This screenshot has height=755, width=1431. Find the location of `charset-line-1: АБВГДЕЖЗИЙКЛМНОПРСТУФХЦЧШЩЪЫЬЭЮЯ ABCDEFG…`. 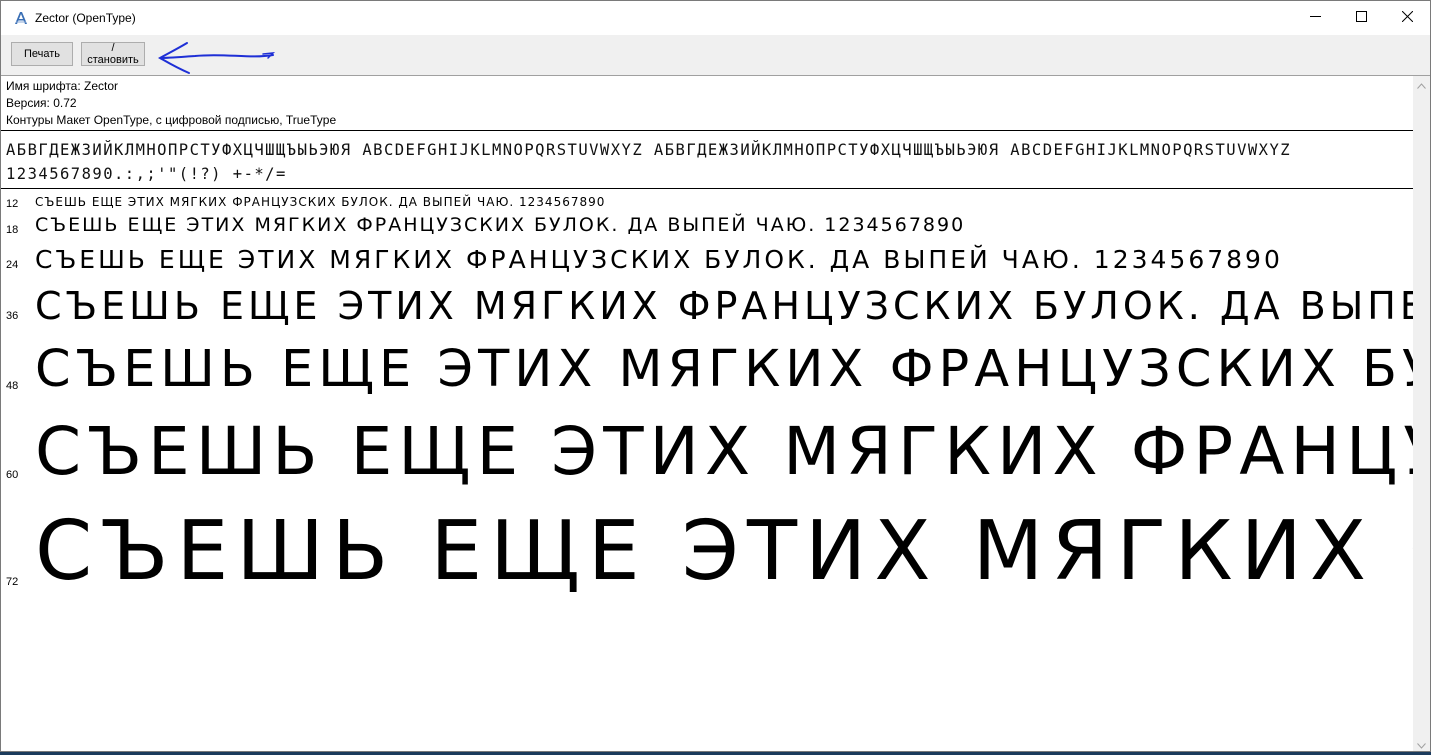

charset-line-1: АБВГДЕЖЗИЙКЛМНОПРСТУФХЦЧШЩЪЫЬЭЮЯ ABCDEFG… is located at coordinates (649, 149).